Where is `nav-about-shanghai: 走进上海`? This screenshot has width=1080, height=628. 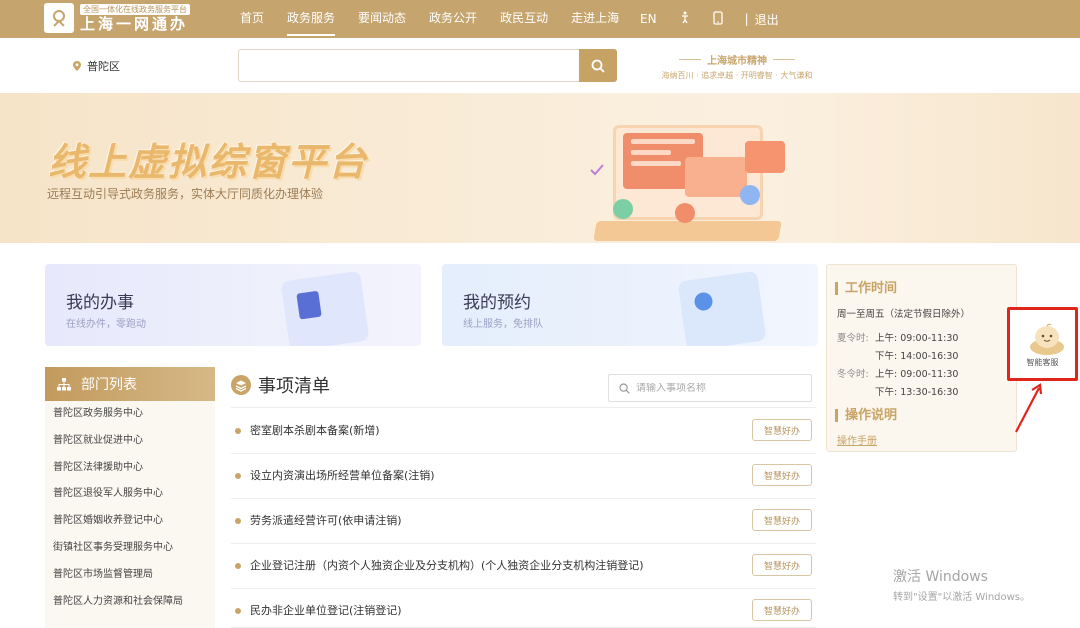 nav-about-shanghai: 走进上海 is located at coordinates (595, 19).